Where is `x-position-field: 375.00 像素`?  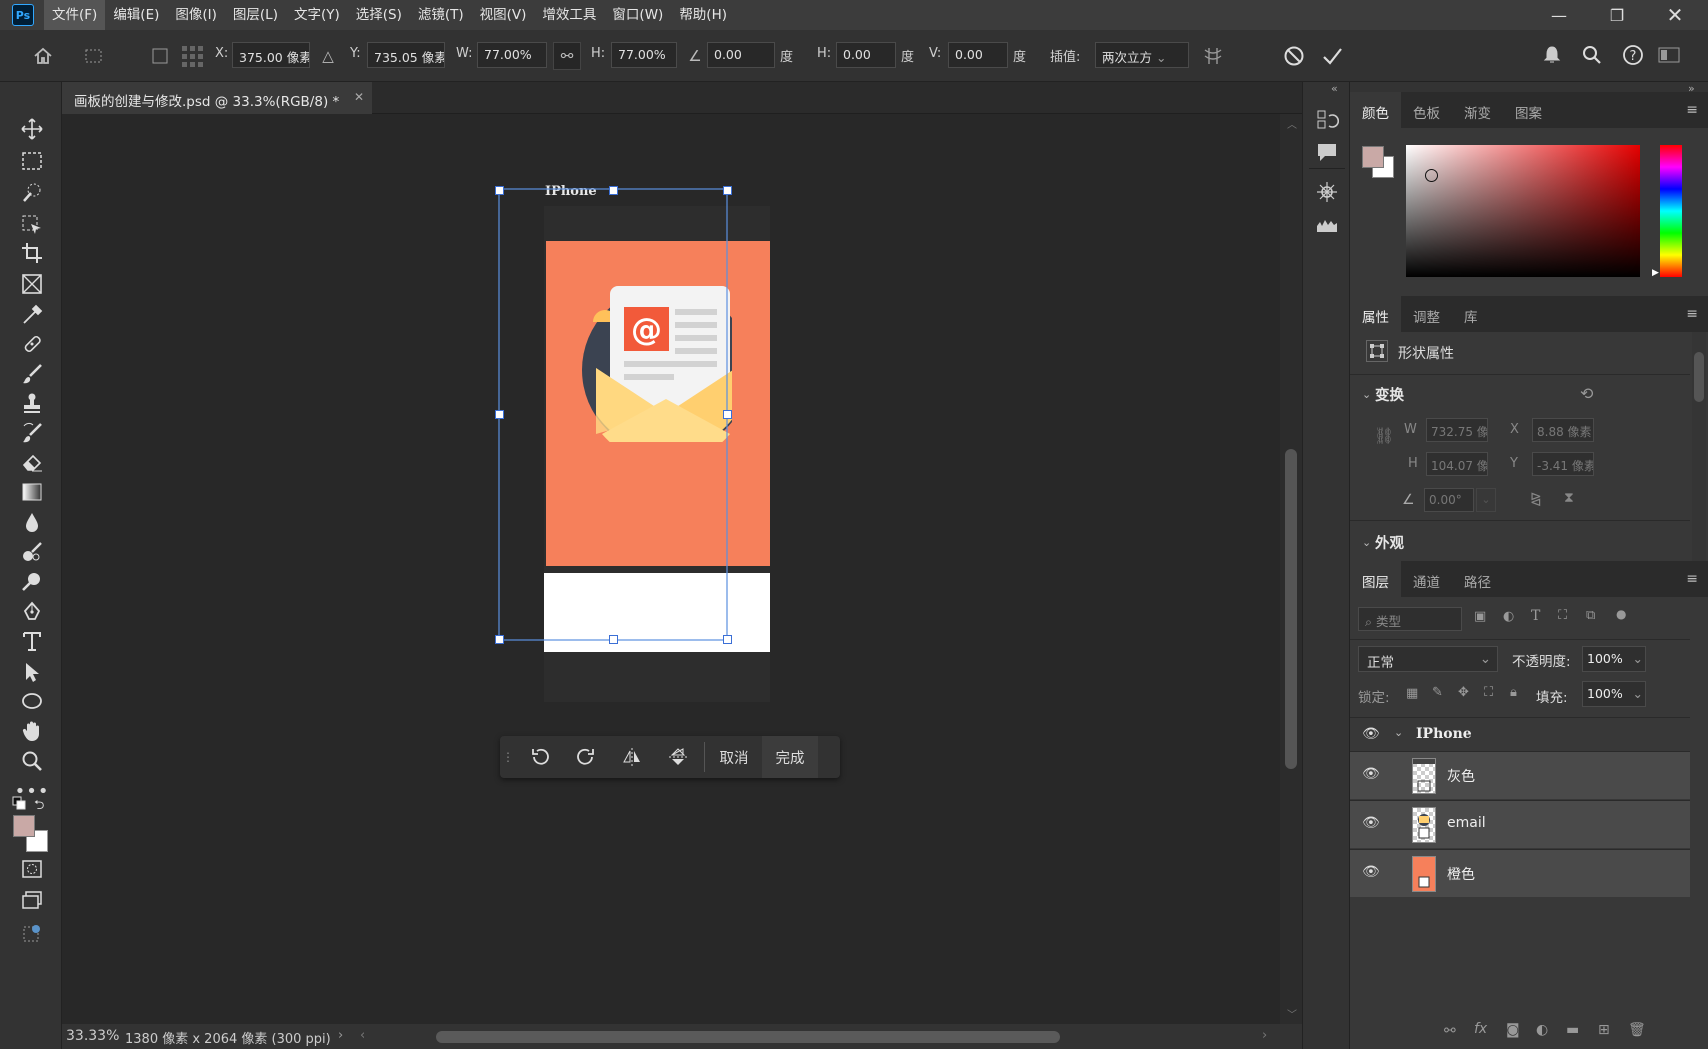
x-position-field: 375.00 像素 is located at coordinates (271, 55).